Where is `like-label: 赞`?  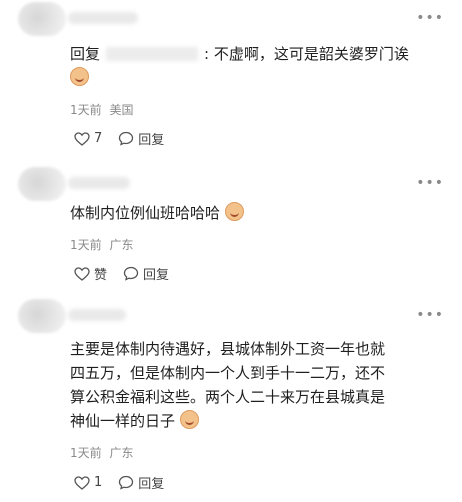
like-label: 赞 is located at coordinates (101, 275).